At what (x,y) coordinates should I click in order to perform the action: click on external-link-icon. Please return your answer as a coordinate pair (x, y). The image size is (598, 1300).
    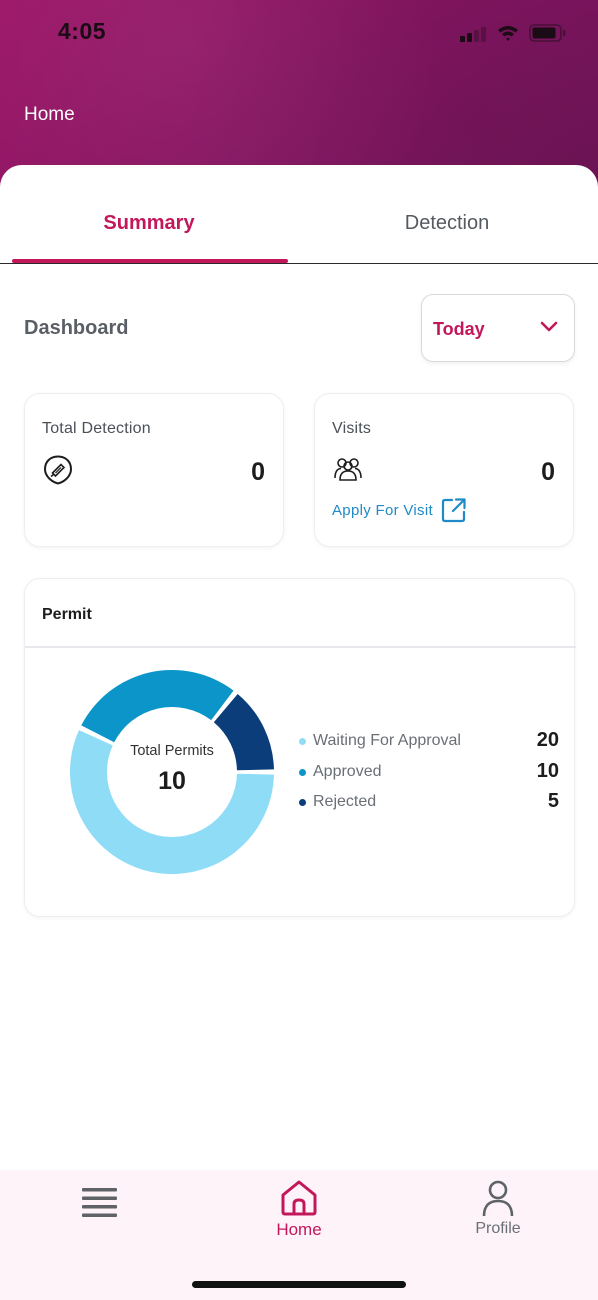
    Looking at the image, I should click on (453, 510).